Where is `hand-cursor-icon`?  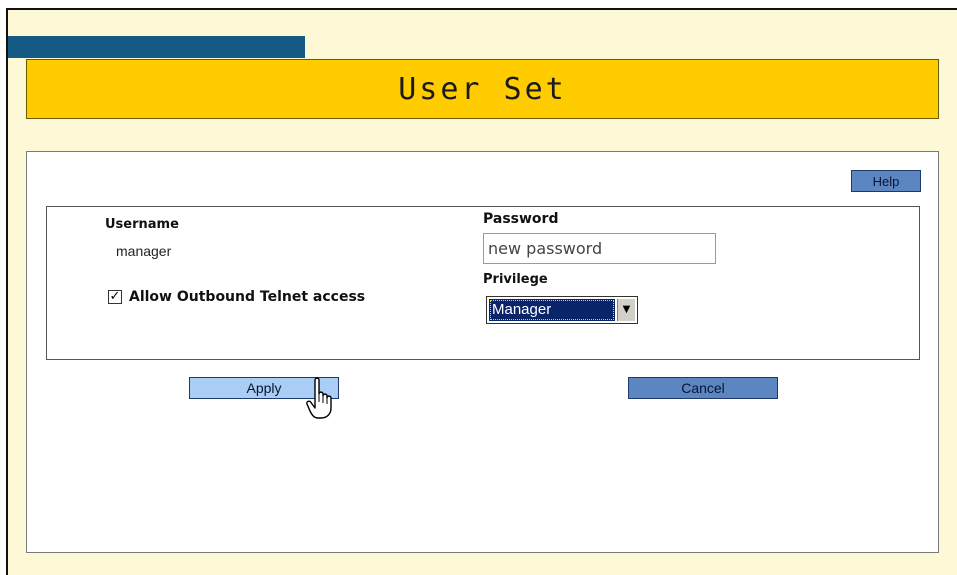
hand-cursor-icon is located at coordinates (319, 398).